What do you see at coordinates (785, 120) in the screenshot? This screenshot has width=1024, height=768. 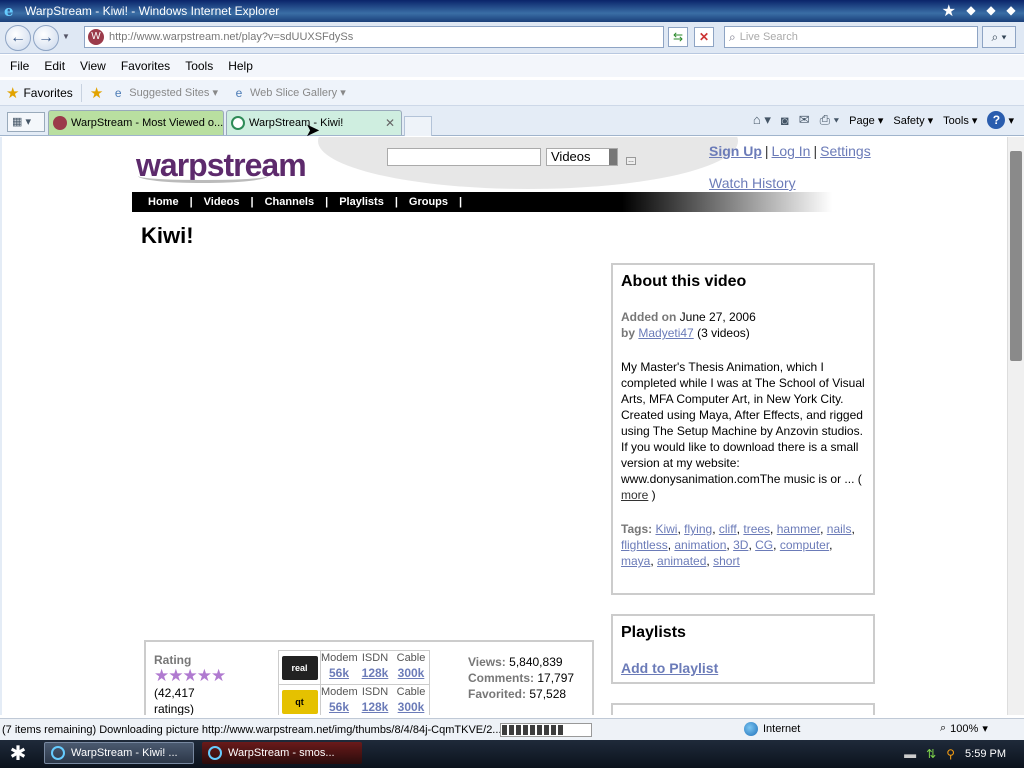 I see `feeds-icon: ◙` at bounding box center [785, 120].